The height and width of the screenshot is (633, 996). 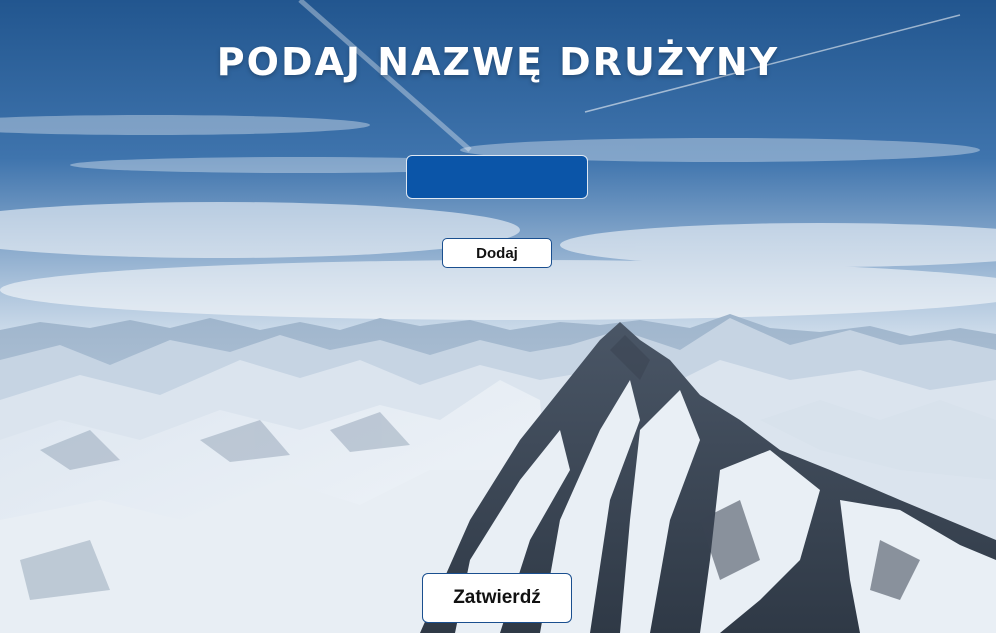 I want to click on add-button: Dodaj, so click(x=497, y=253).